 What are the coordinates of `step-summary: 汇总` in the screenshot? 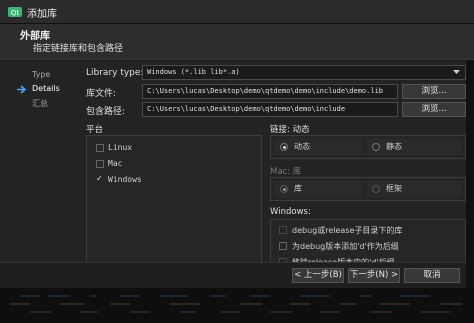 It's located at (40, 103).